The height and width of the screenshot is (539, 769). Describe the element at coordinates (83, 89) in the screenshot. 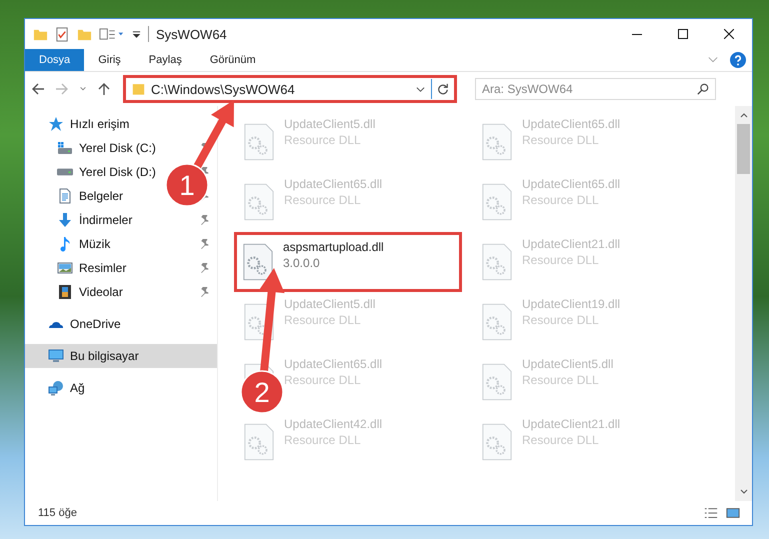

I see `recent-caret-icon` at that location.